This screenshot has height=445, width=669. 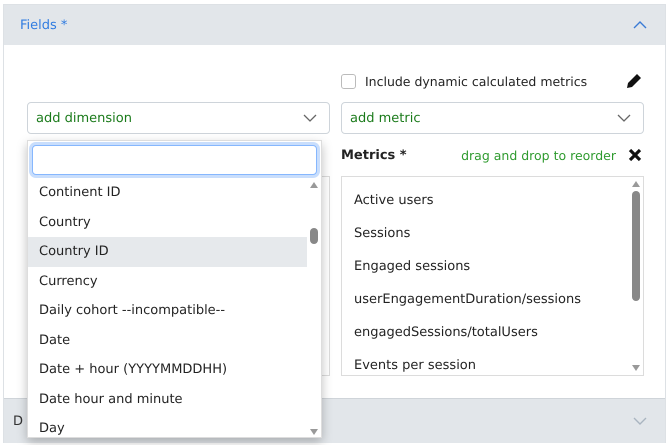 I want to click on checkbox-label: Include dynamic calculated metrics, so click(x=476, y=81).